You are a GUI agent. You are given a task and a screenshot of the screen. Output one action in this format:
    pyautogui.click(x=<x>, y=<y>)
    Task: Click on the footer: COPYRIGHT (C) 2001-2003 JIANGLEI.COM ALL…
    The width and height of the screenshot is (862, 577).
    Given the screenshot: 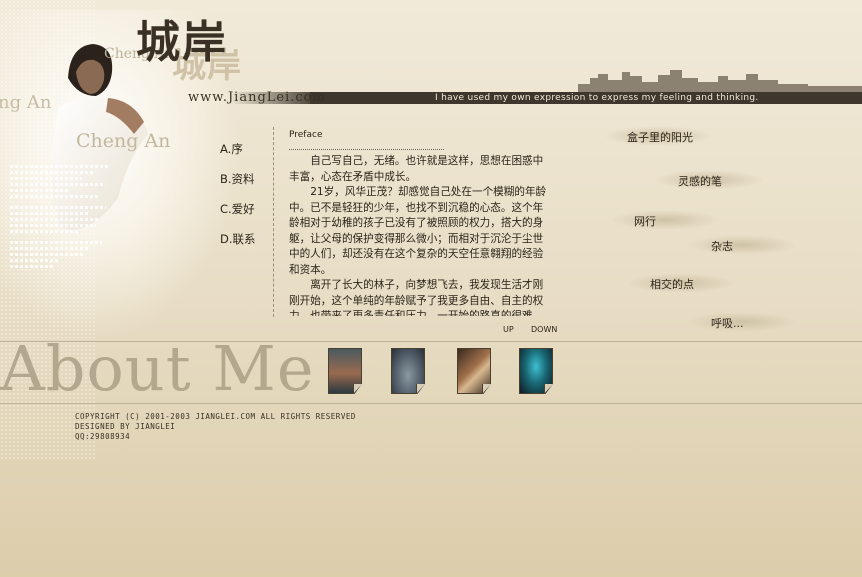 What is the action you would take?
    pyautogui.click(x=215, y=427)
    